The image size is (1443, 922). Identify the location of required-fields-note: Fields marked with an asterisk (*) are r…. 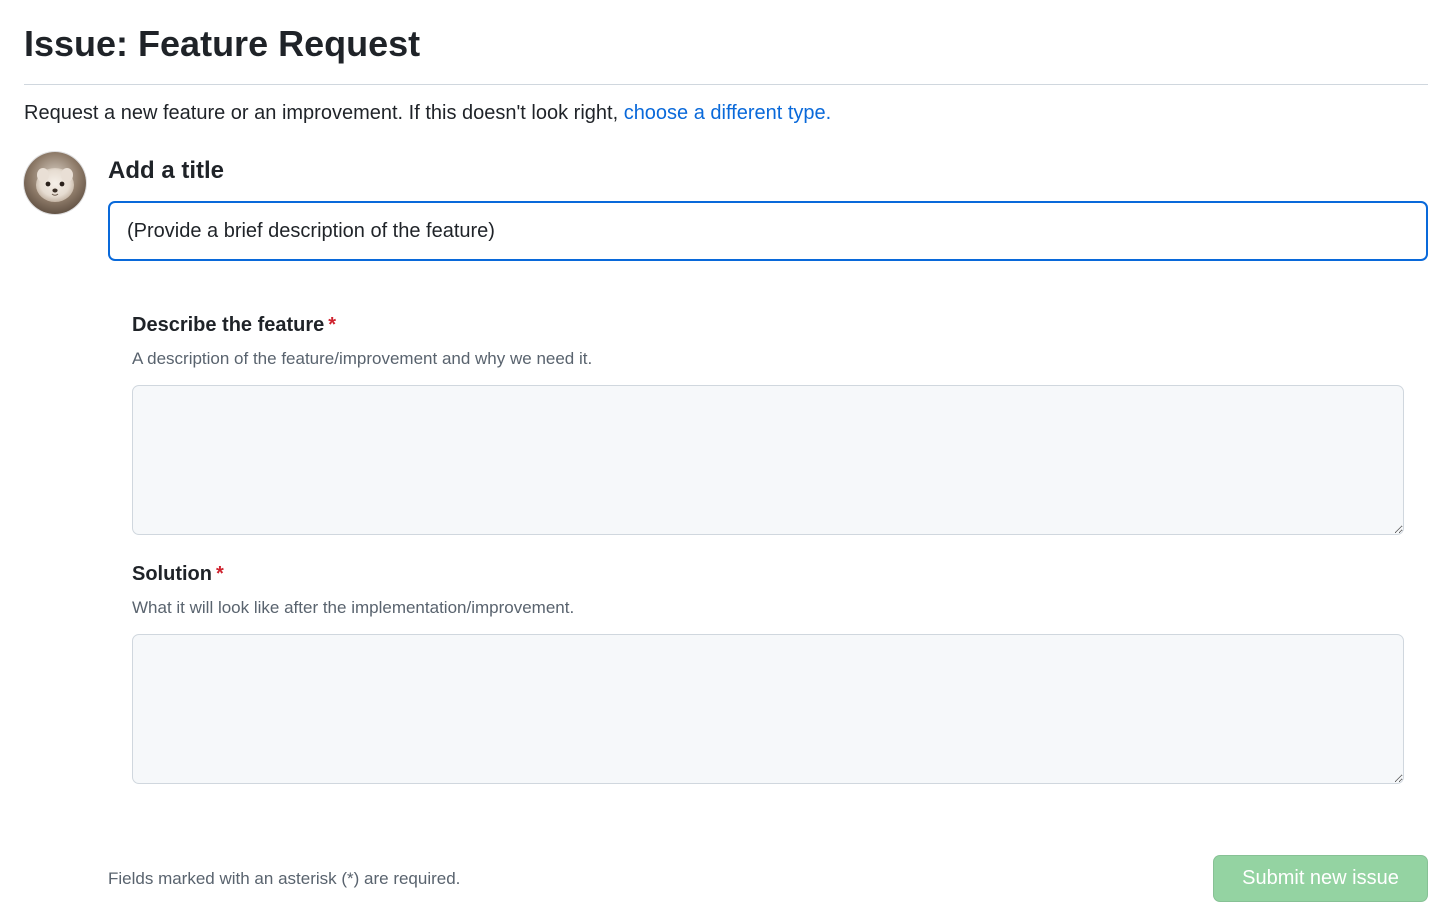
(284, 878).